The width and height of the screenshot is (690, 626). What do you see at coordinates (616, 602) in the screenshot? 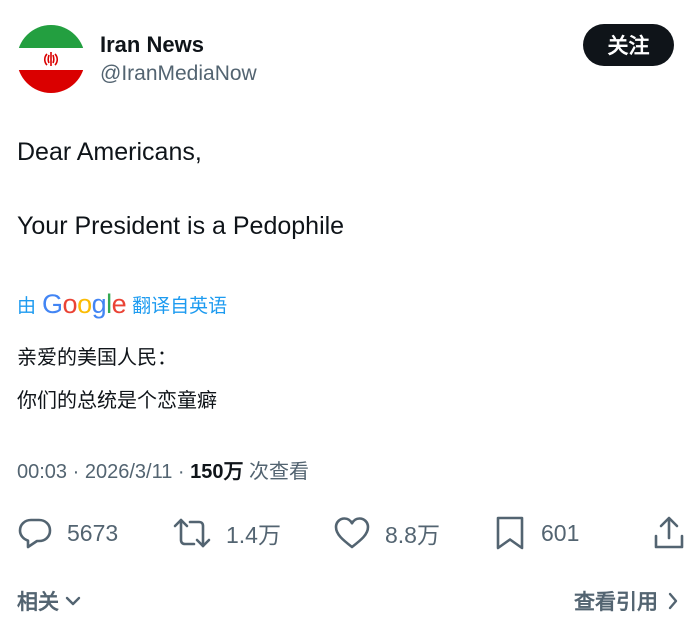
I see `view-quotes-label: 查看引用` at bounding box center [616, 602].